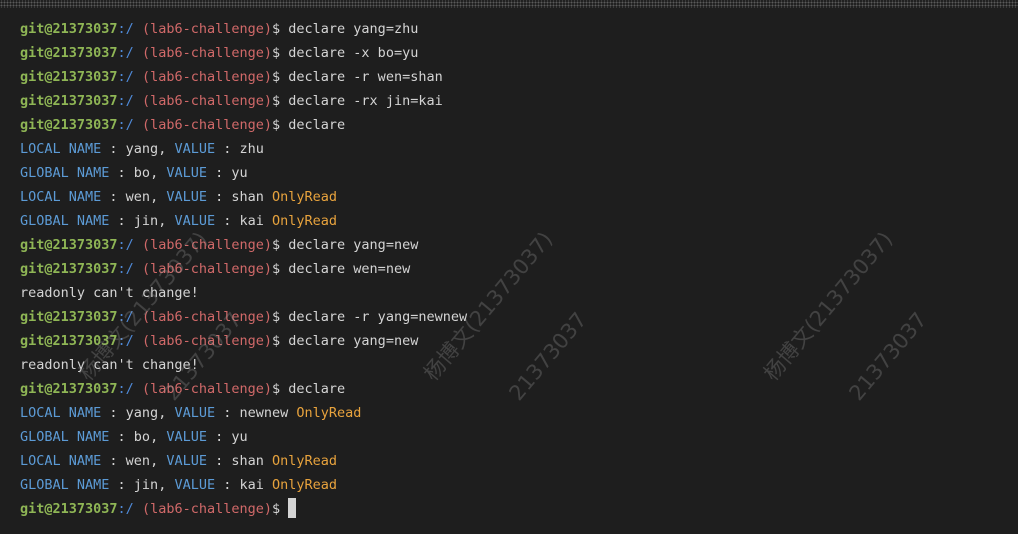 The width and height of the screenshot is (1018, 534). What do you see at coordinates (317, 125) in the screenshot?
I see `command-text: declare` at bounding box center [317, 125].